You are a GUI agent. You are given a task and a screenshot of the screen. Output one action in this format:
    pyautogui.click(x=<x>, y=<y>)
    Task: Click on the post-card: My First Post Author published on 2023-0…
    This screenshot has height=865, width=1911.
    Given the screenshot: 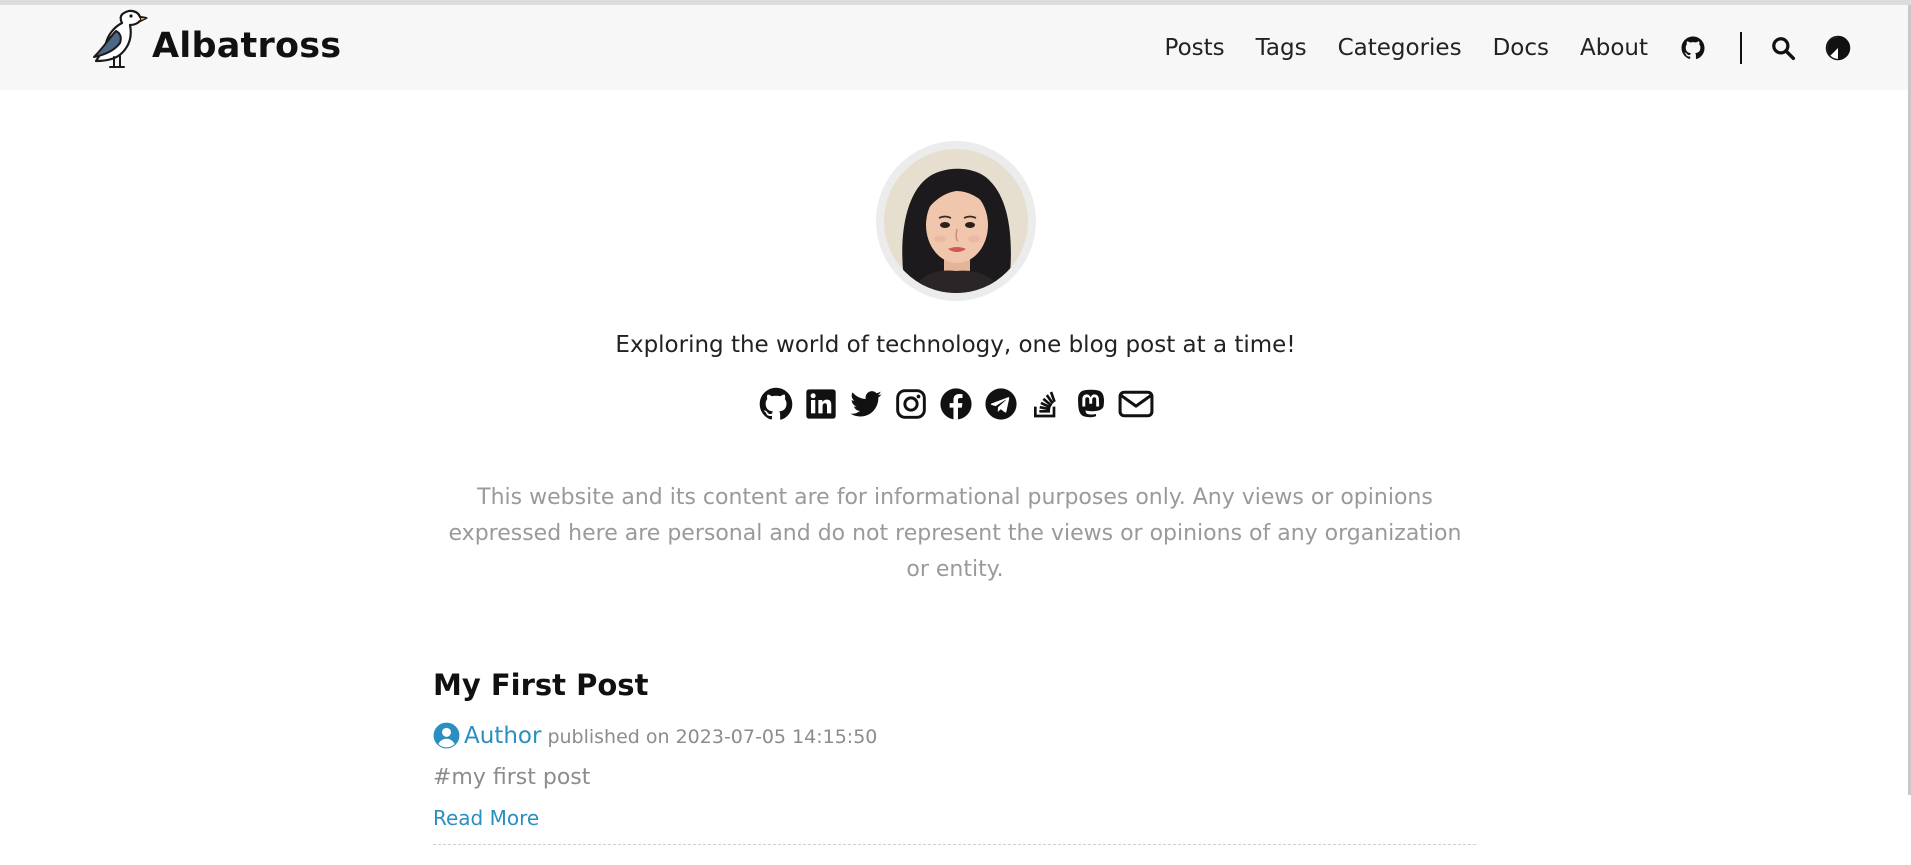 What is the action you would take?
    pyautogui.click(x=954, y=756)
    